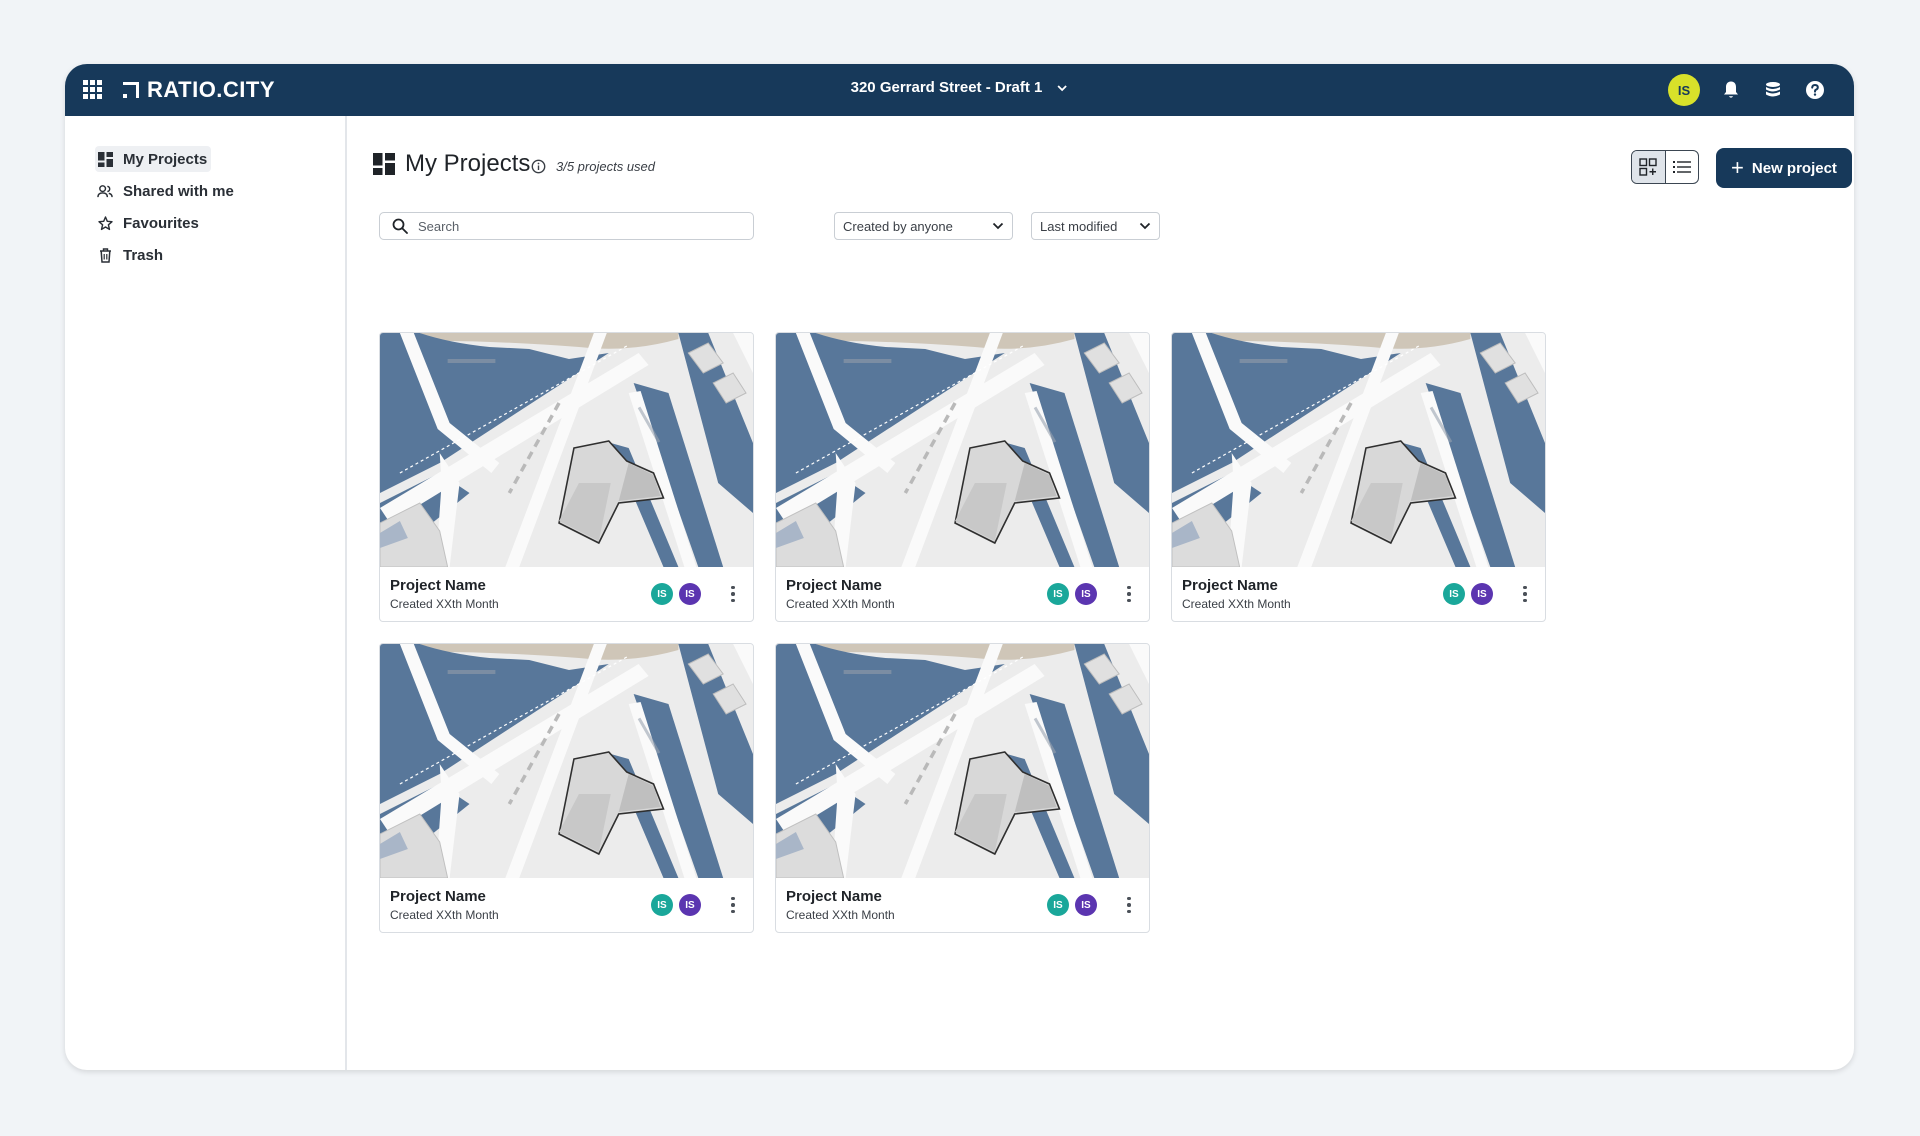 The height and width of the screenshot is (1136, 1920). I want to click on usage-text: 3/5 projects used, so click(606, 166).